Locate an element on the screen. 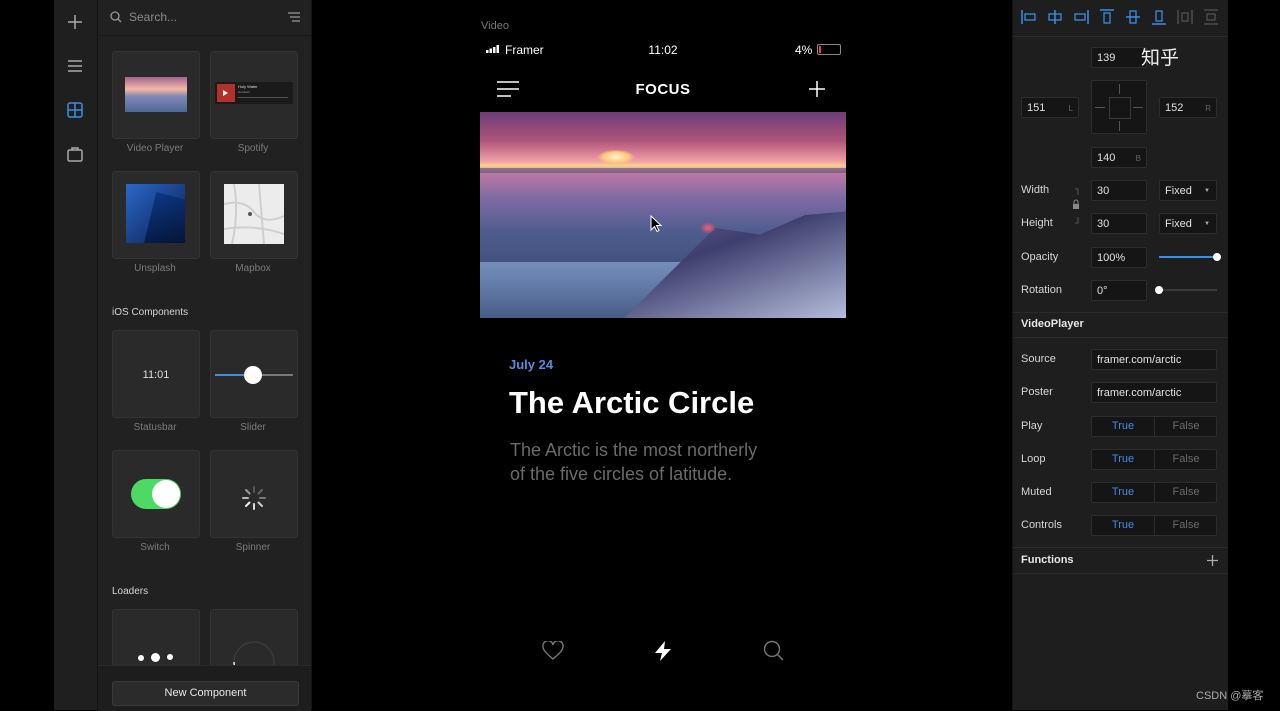  frame-label: Video is located at coordinates (495, 26).